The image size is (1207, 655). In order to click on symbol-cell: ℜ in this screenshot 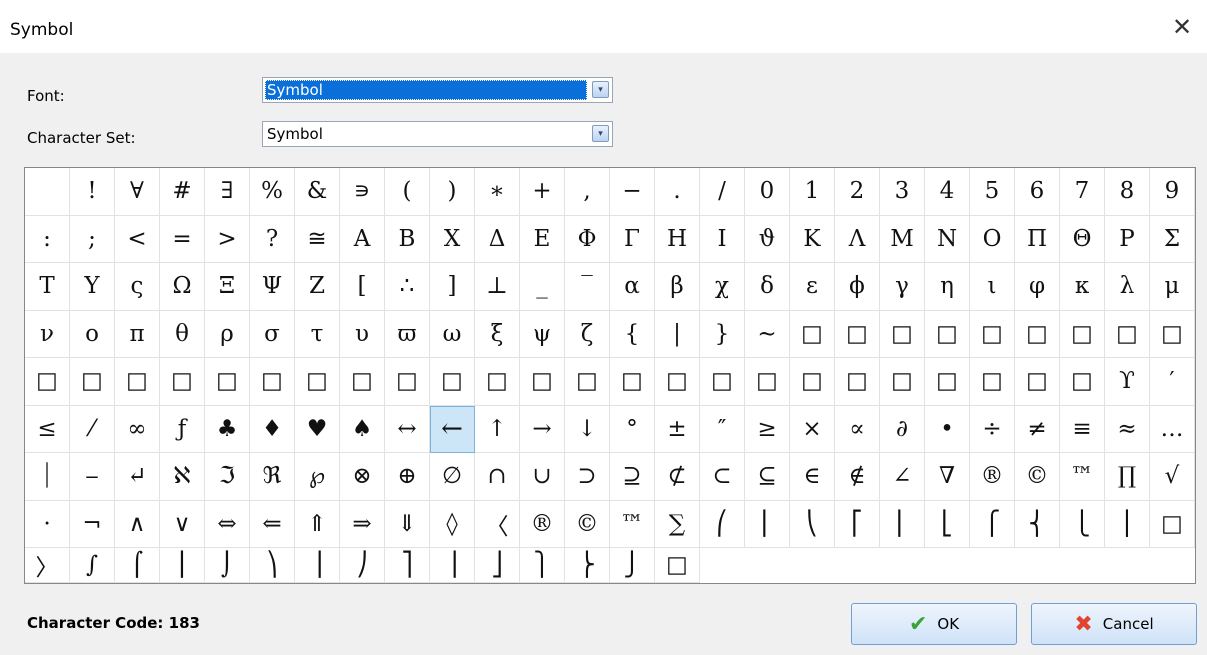, I will do `click(272, 477)`.